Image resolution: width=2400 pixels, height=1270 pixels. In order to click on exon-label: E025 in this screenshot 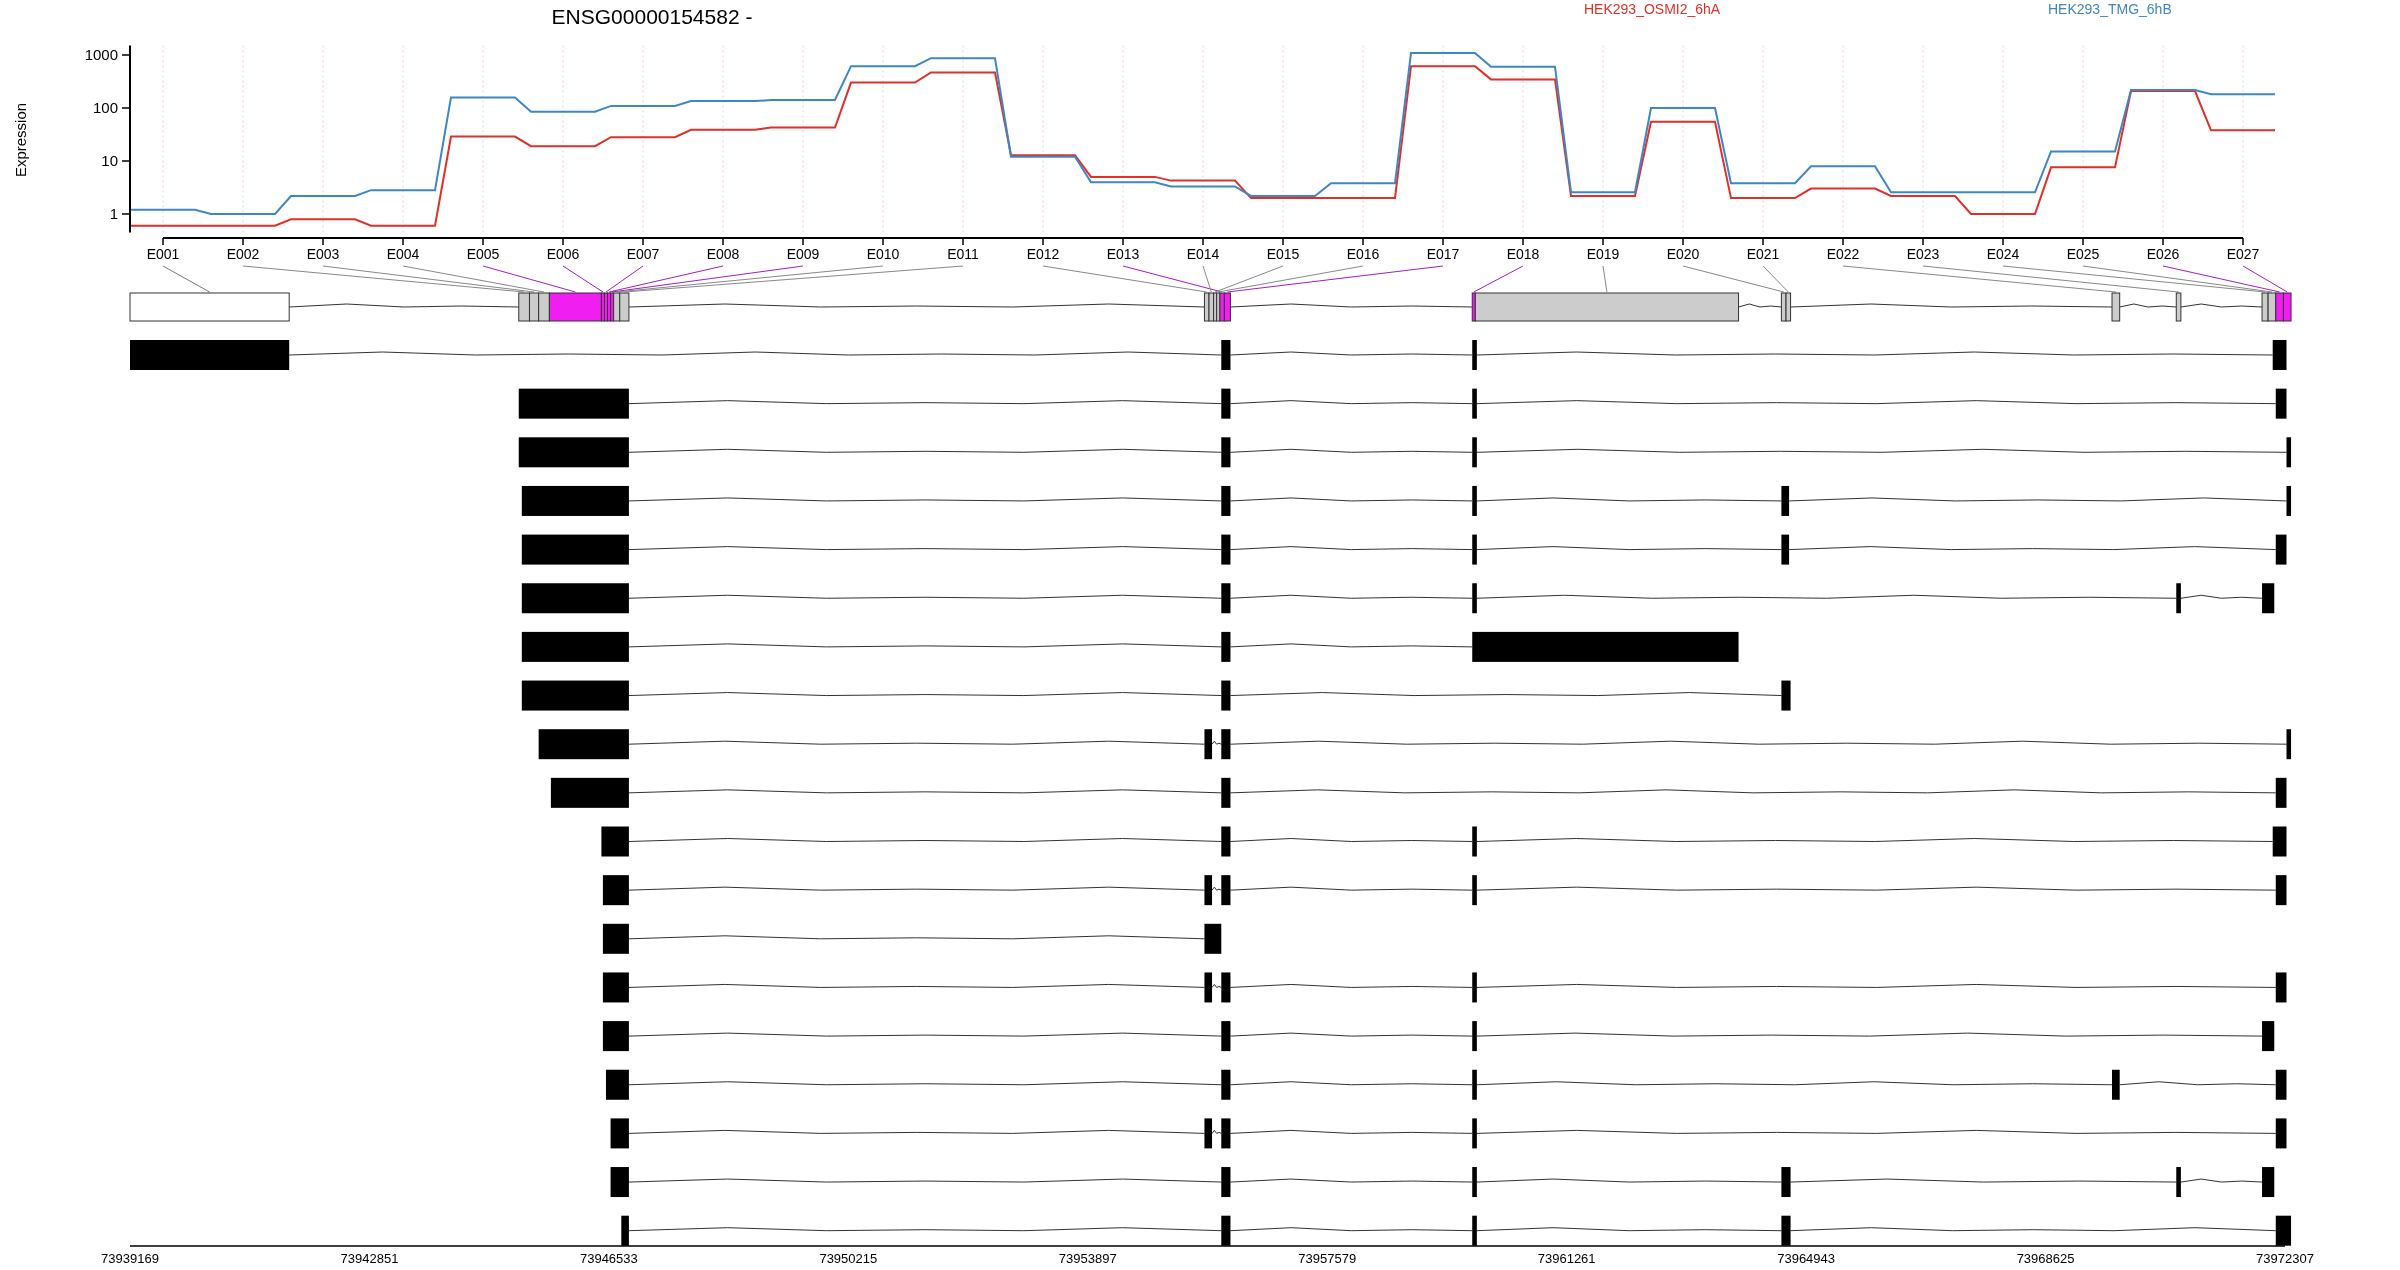, I will do `click(2083, 254)`.